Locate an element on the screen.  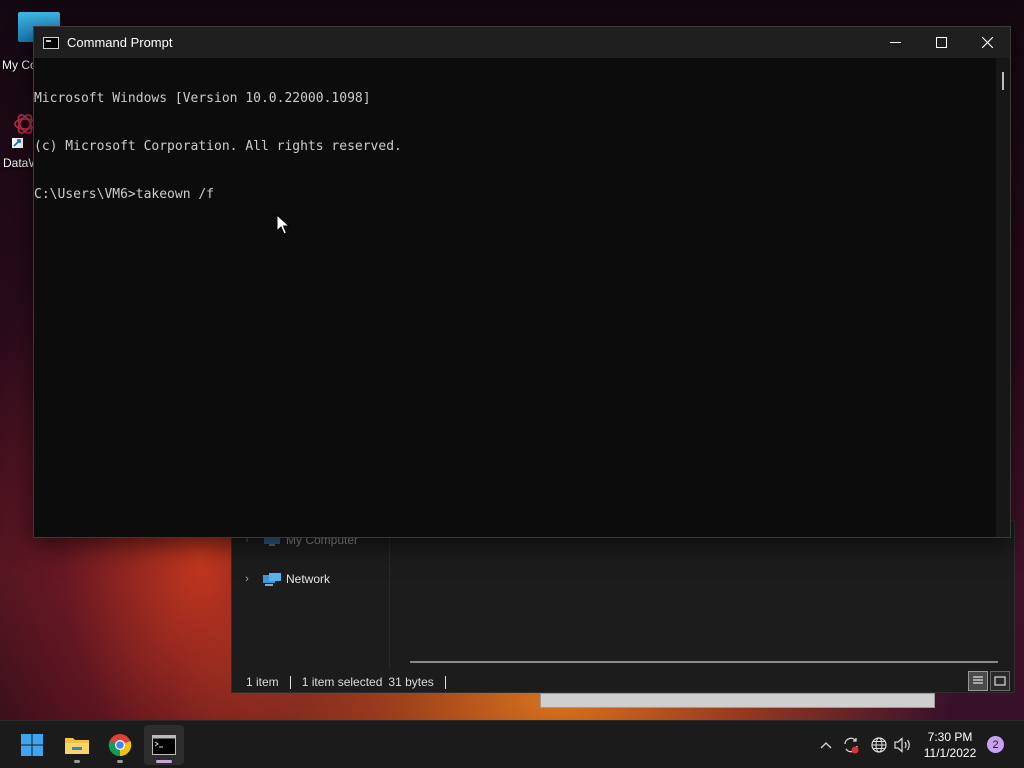
windows-start-icon is located at coordinates (32, 745).